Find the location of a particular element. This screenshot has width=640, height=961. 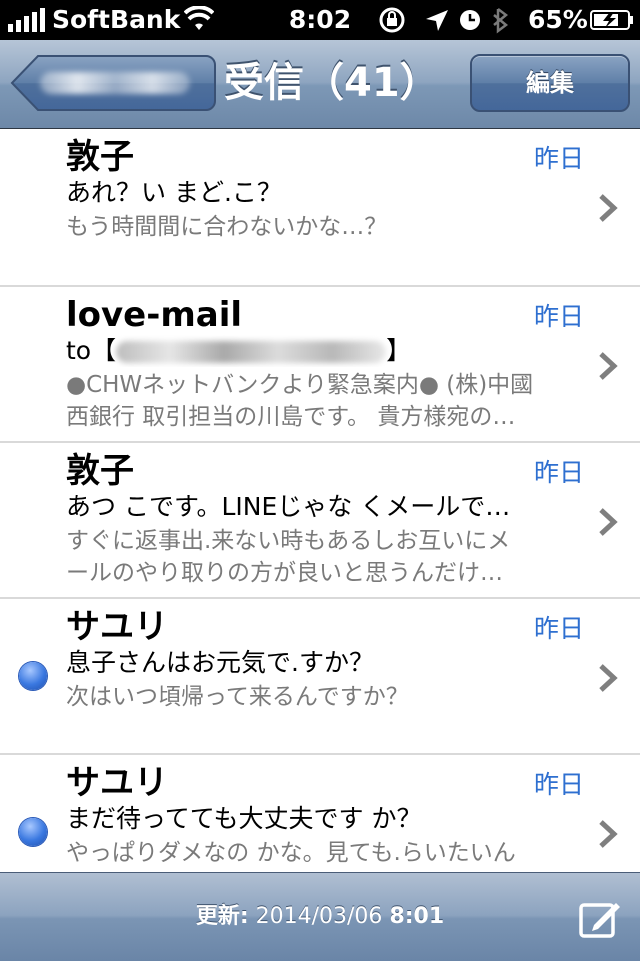

status-bar: SoftBank 8:02 65% is located at coordinates (320, 20).